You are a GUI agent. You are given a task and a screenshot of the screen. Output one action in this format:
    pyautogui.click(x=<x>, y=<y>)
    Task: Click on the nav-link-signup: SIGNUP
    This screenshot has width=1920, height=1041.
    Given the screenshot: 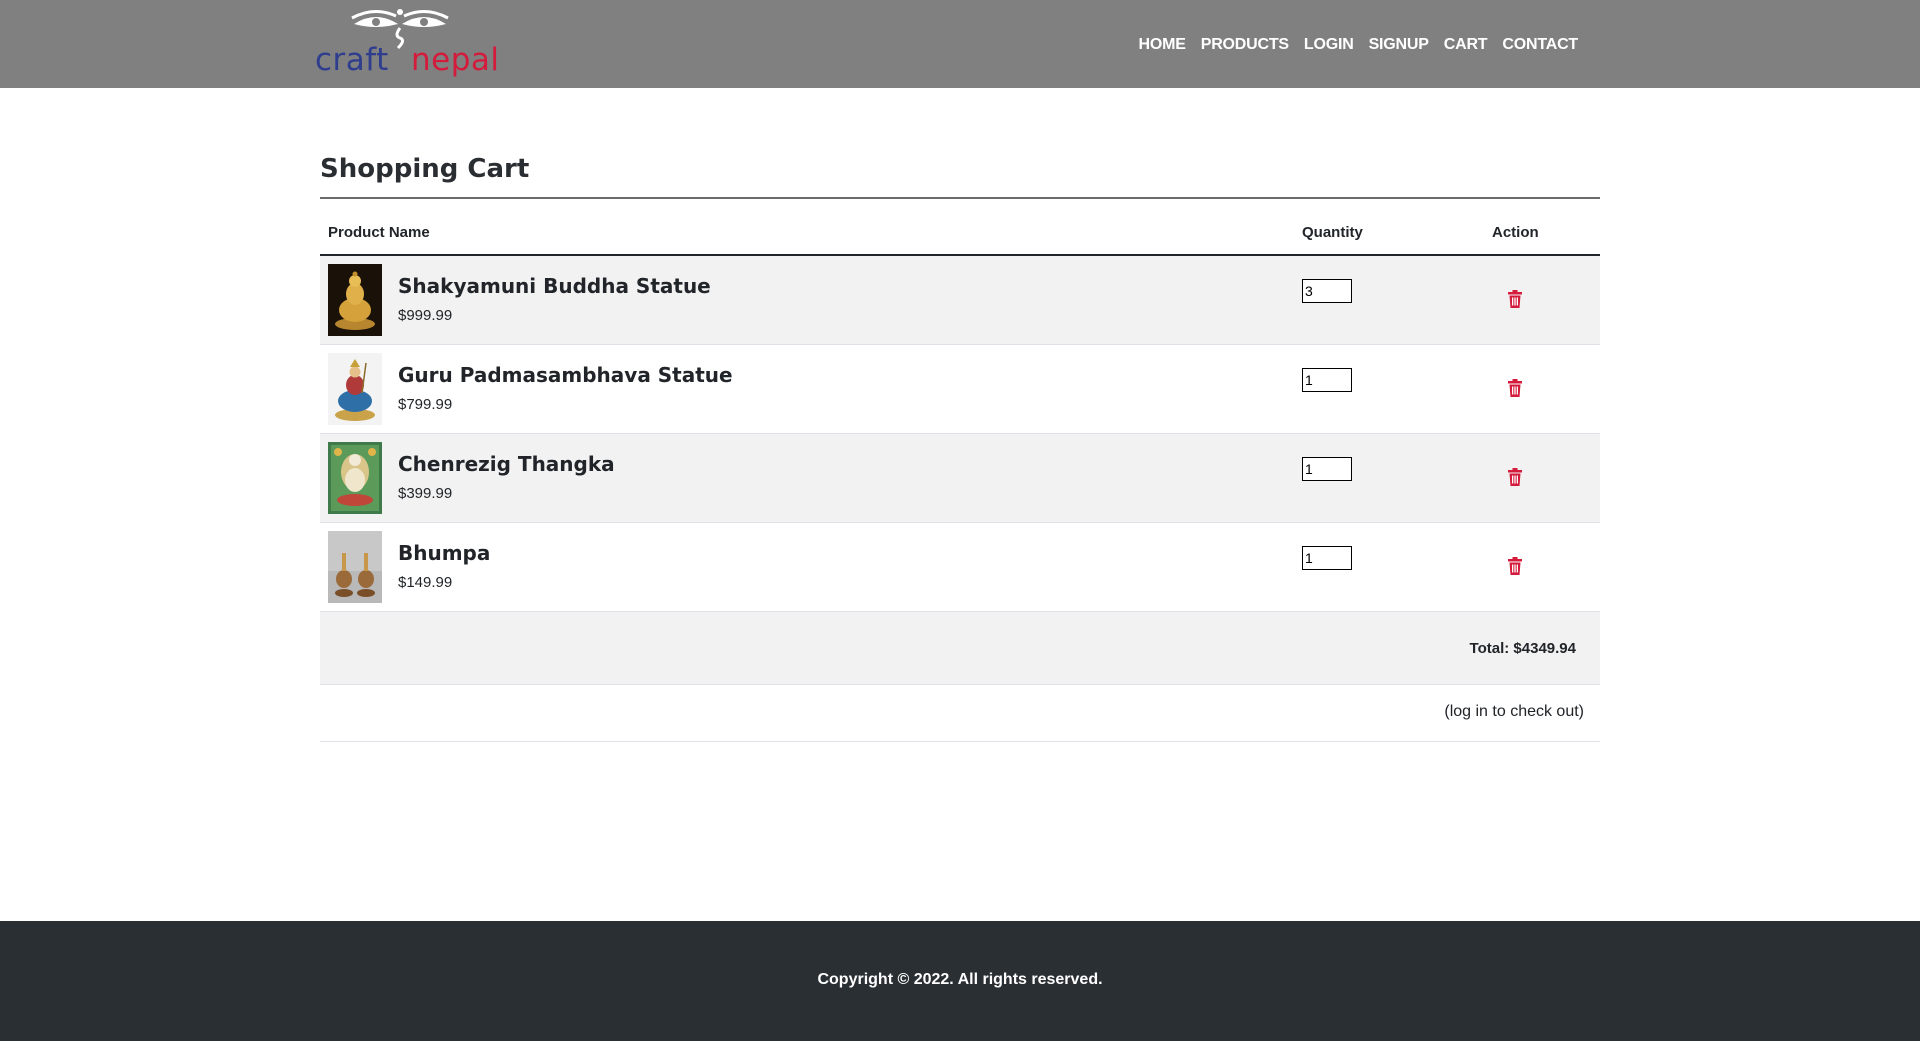 What is the action you would take?
    pyautogui.click(x=1399, y=44)
    